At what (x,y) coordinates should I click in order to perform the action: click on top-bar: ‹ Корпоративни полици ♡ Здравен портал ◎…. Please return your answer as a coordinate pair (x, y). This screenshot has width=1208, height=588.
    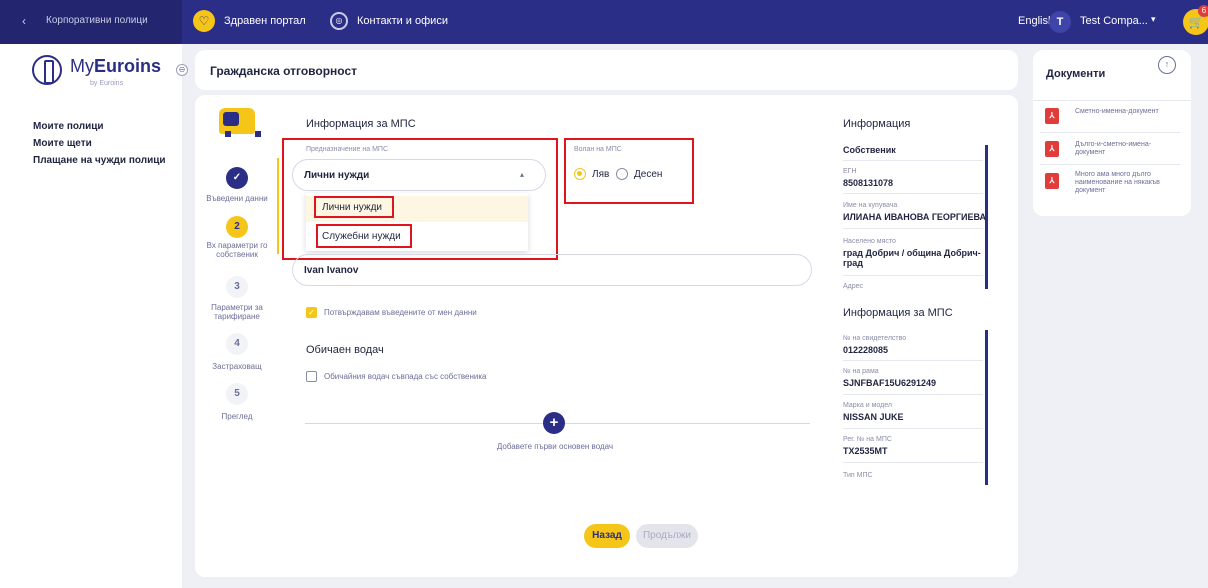
    Looking at the image, I should click on (604, 22).